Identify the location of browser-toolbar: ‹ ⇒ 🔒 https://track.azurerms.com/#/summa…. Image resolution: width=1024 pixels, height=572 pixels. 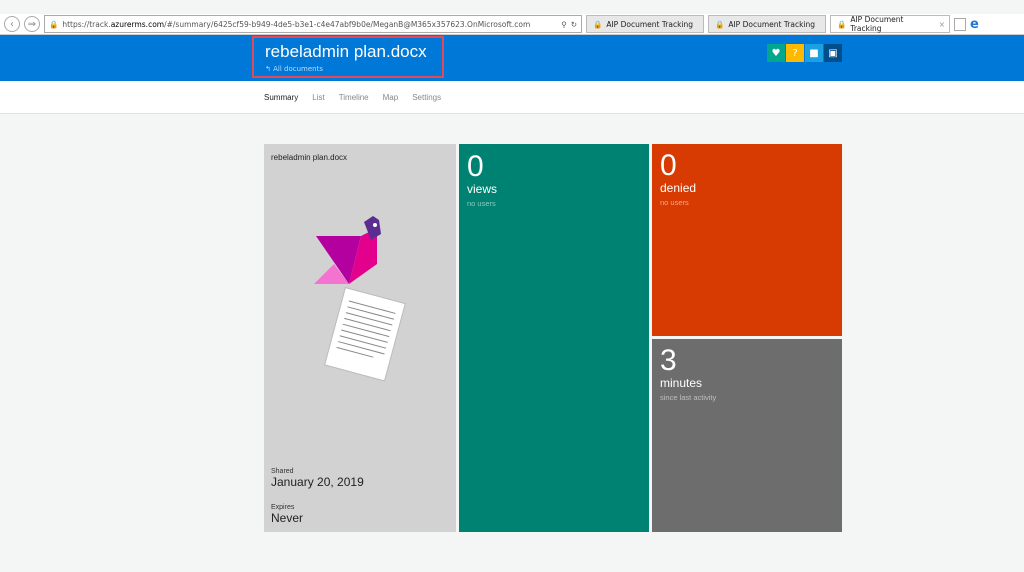
(512, 24).